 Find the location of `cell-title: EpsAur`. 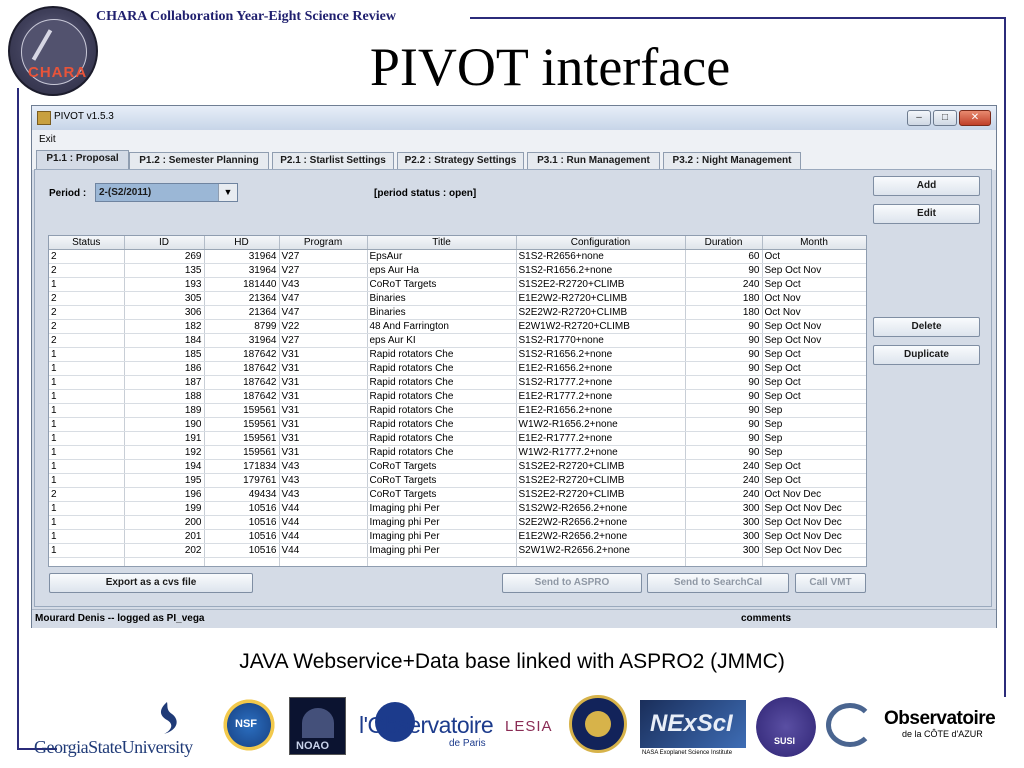

cell-title: EpsAur is located at coordinates (442, 256).